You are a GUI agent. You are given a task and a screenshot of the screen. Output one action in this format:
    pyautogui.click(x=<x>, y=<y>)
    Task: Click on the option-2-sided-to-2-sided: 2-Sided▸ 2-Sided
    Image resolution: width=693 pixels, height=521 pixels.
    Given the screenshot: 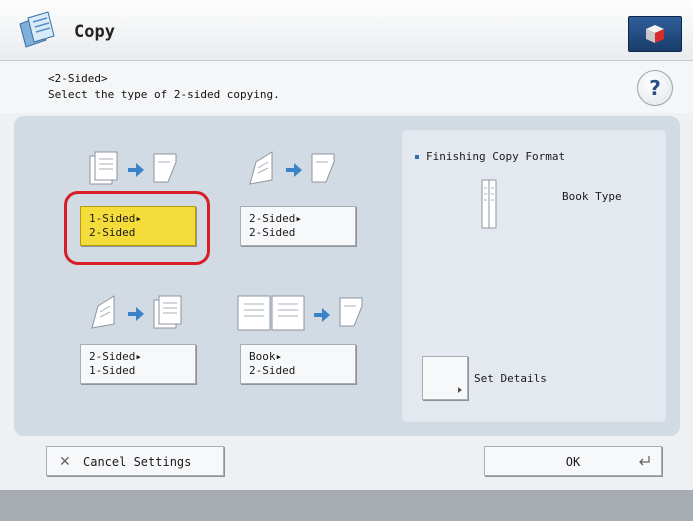 What is the action you would take?
    pyautogui.click(x=298, y=226)
    